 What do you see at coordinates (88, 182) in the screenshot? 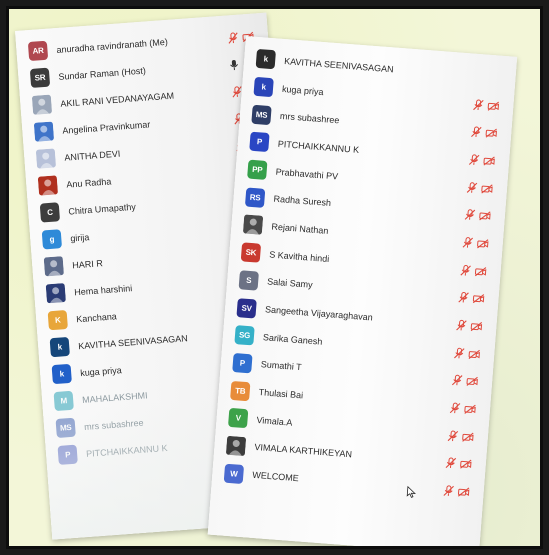
I see `participant-name: Anu Radha` at bounding box center [88, 182].